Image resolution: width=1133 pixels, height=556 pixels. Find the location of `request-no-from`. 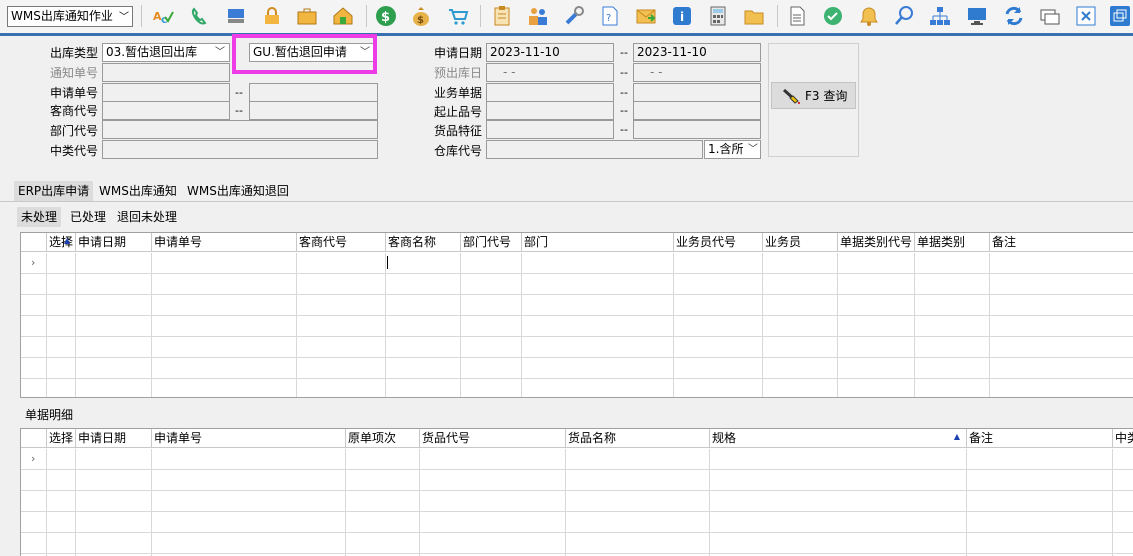

request-no-from is located at coordinates (166, 92).